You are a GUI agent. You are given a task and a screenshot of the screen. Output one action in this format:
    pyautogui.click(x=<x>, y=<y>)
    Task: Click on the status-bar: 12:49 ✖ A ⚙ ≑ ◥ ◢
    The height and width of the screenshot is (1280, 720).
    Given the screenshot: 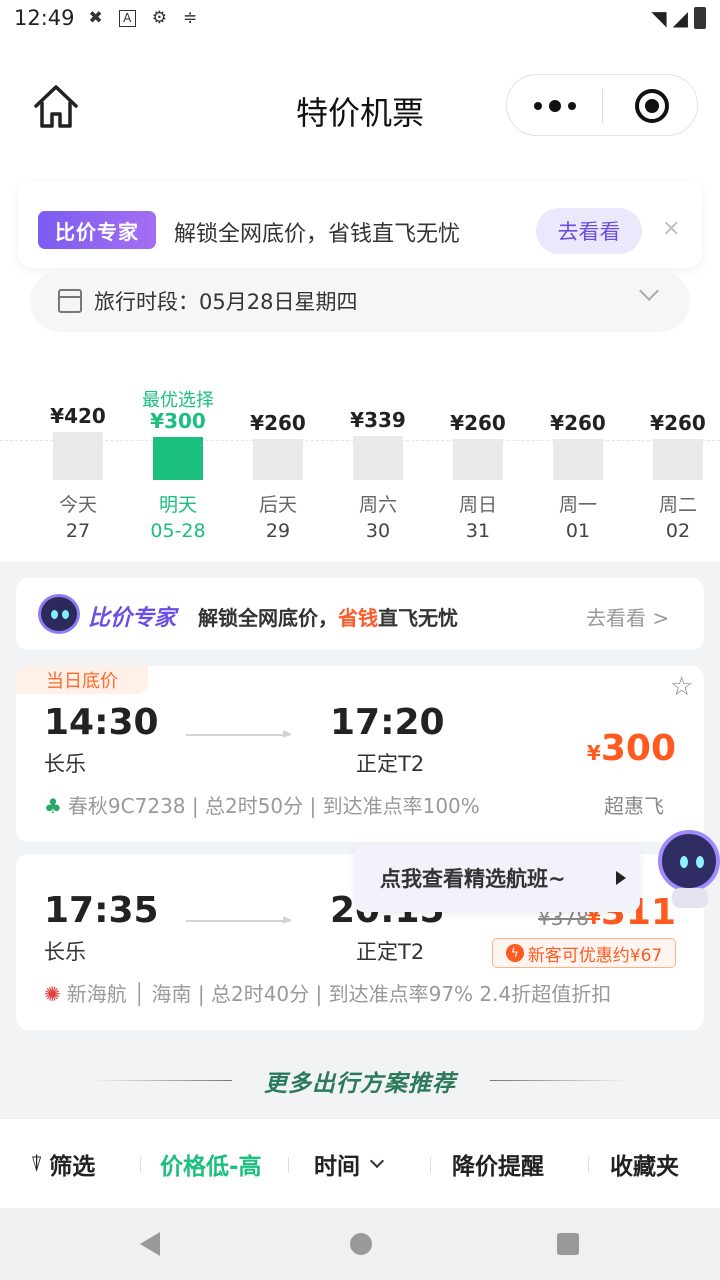 What is the action you would take?
    pyautogui.click(x=360, y=18)
    